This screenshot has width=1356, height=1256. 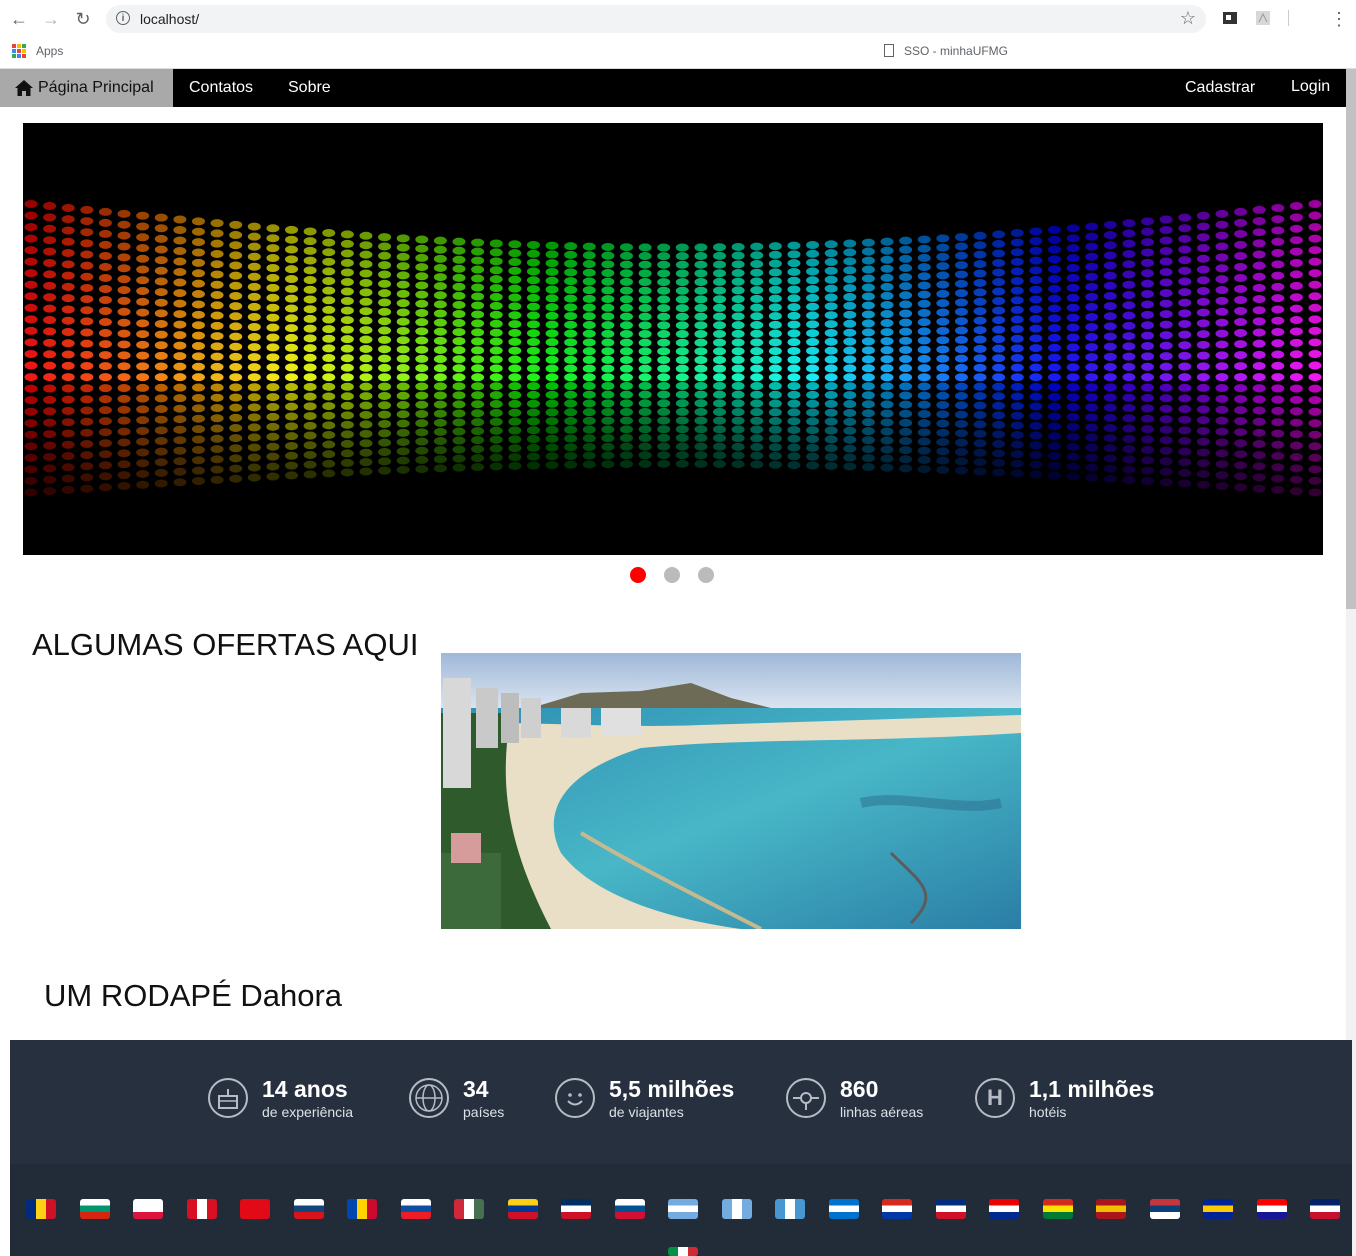 What do you see at coordinates (476, 1089) in the screenshot?
I see `stat-value: 34` at bounding box center [476, 1089].